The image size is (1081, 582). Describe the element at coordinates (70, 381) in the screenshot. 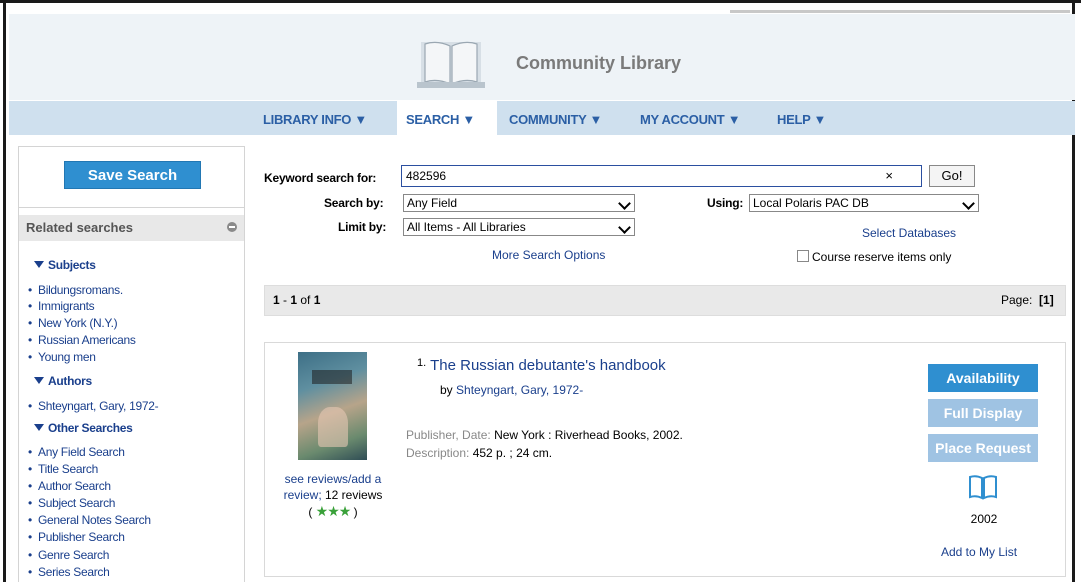

I see `authors-heading-label: Authors` at that location.